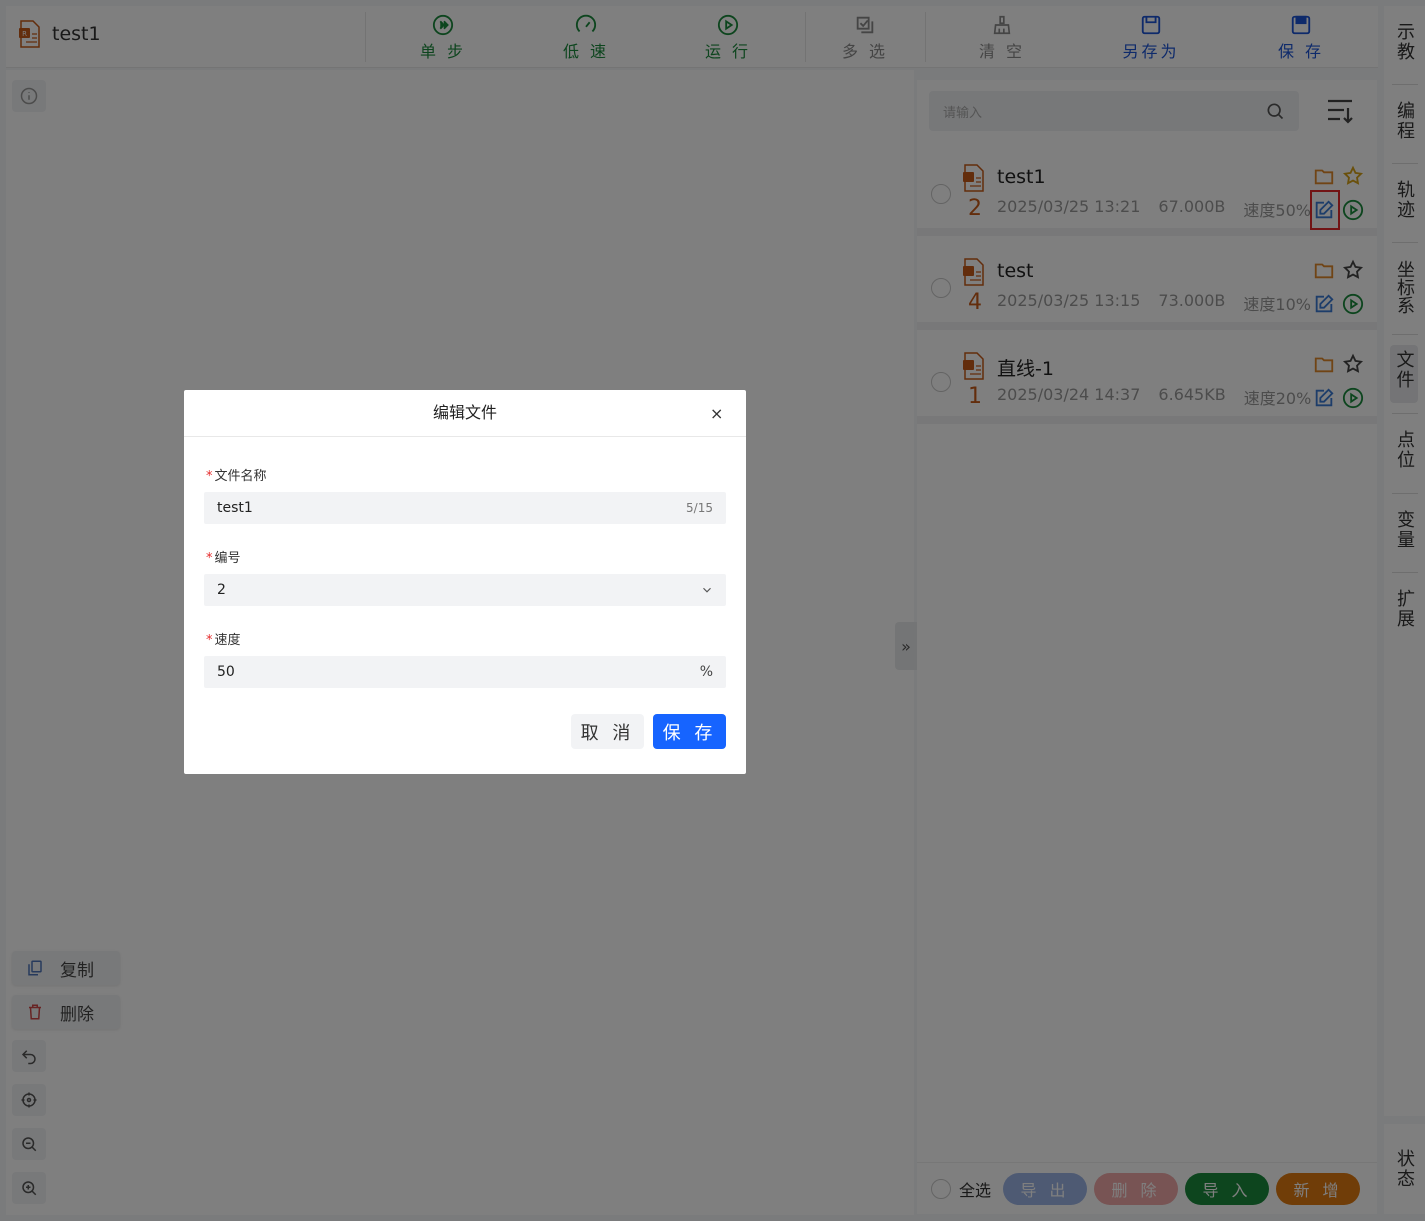 Image resolution: width=1425 pixels, height=1221 pixels. What do you see at coordinates (465, 413) in the screenshot?
I see `dialog-title: 编辑文件` at bounding box center [465, 413].